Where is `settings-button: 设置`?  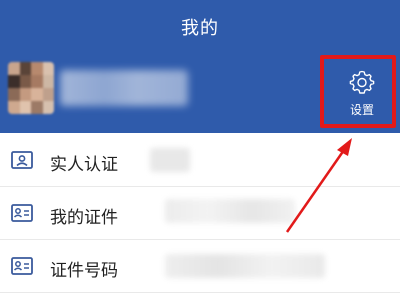 settings-button: 设置 is located at coordinates (362, 92).